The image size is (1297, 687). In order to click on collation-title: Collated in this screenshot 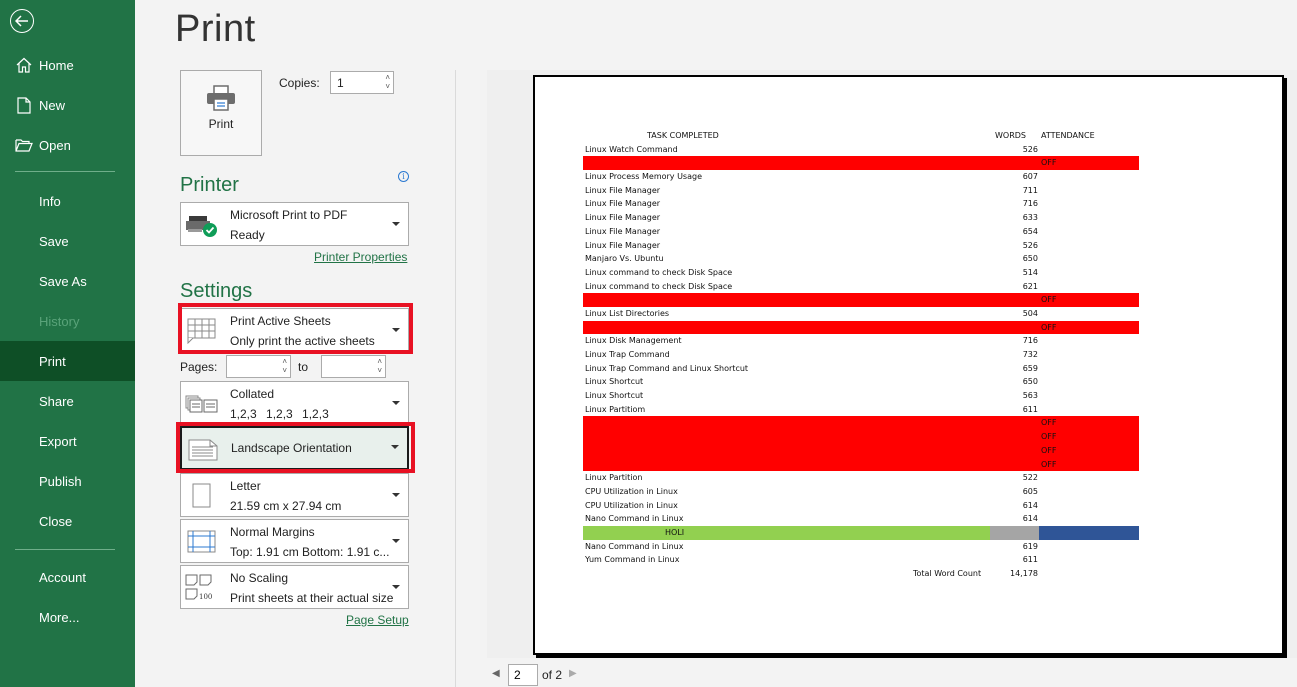, I will do `click(252, 394)`.